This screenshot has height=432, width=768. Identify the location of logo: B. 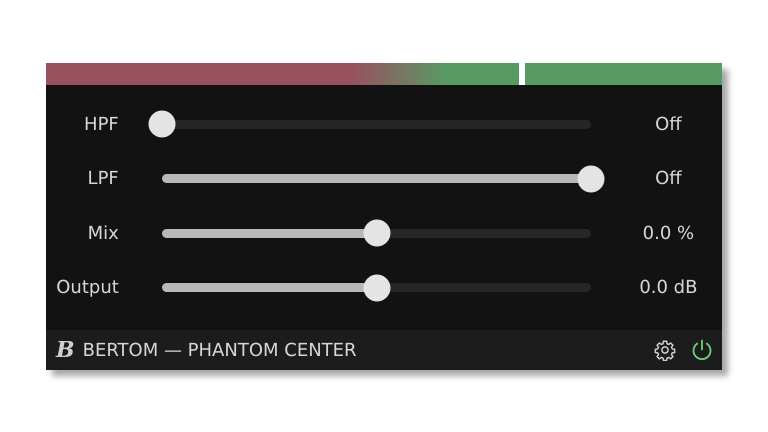
(65, 350).